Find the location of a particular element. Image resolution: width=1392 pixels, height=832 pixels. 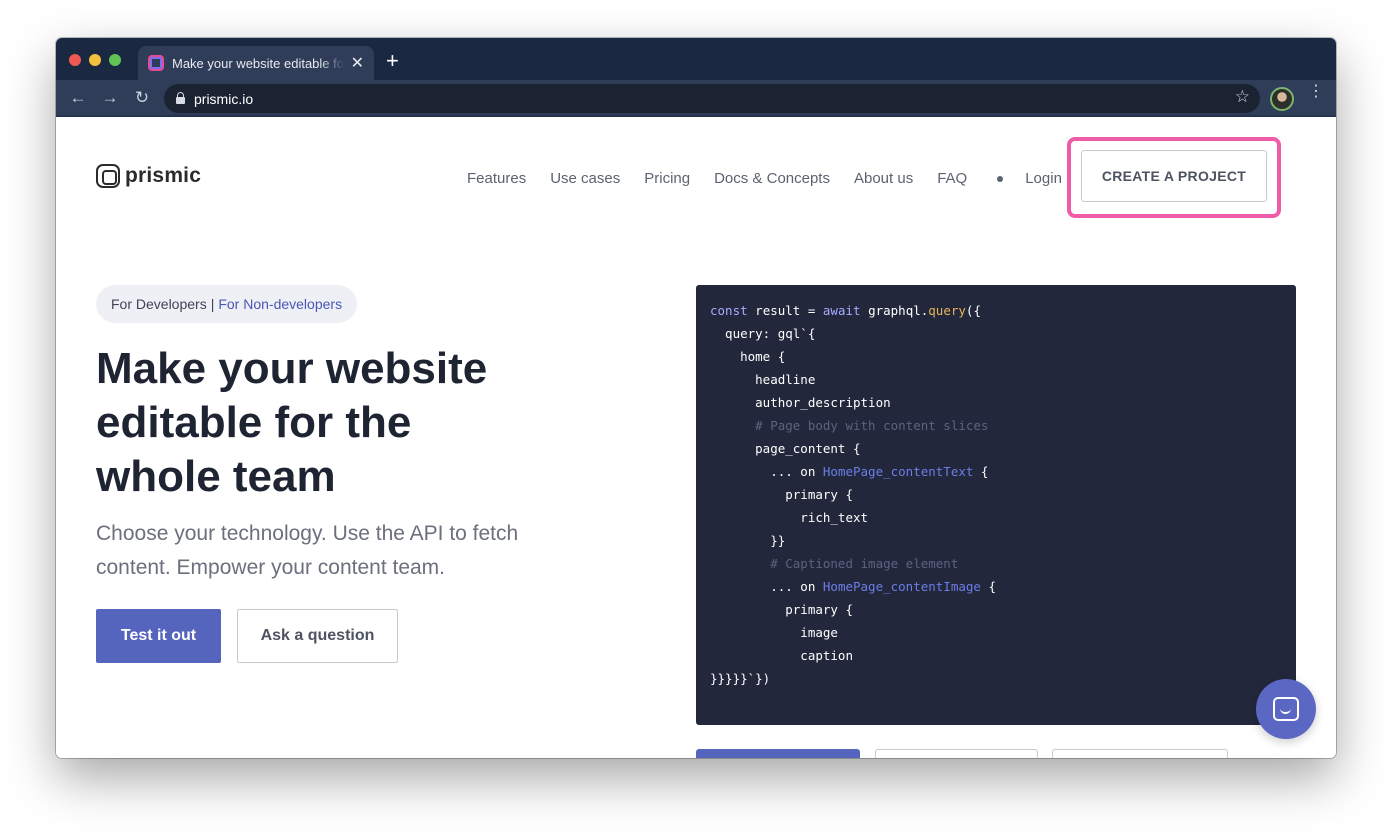

test-it-out-button: Test it out is located at coordinates (158, 636).